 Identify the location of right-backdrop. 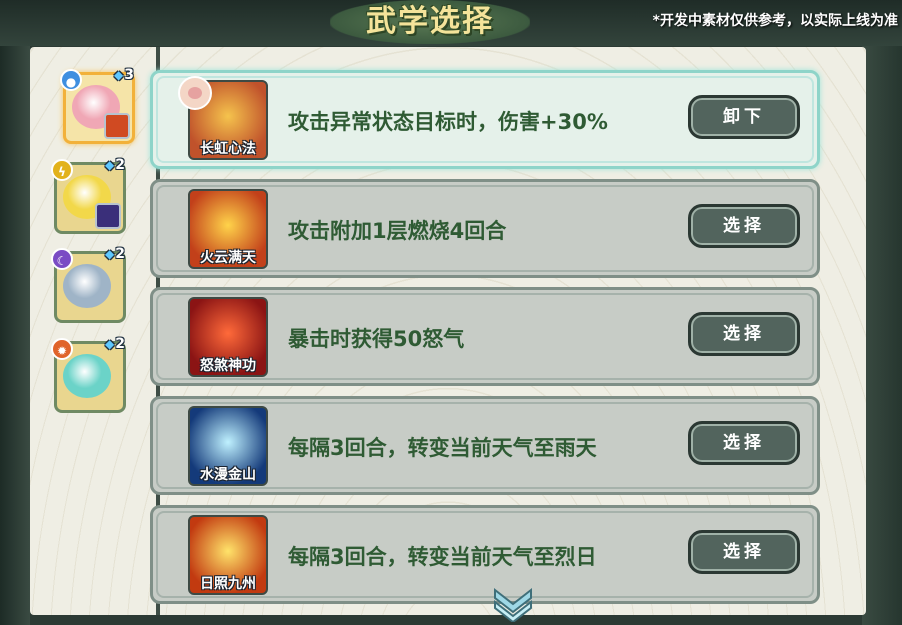
(882, 312).